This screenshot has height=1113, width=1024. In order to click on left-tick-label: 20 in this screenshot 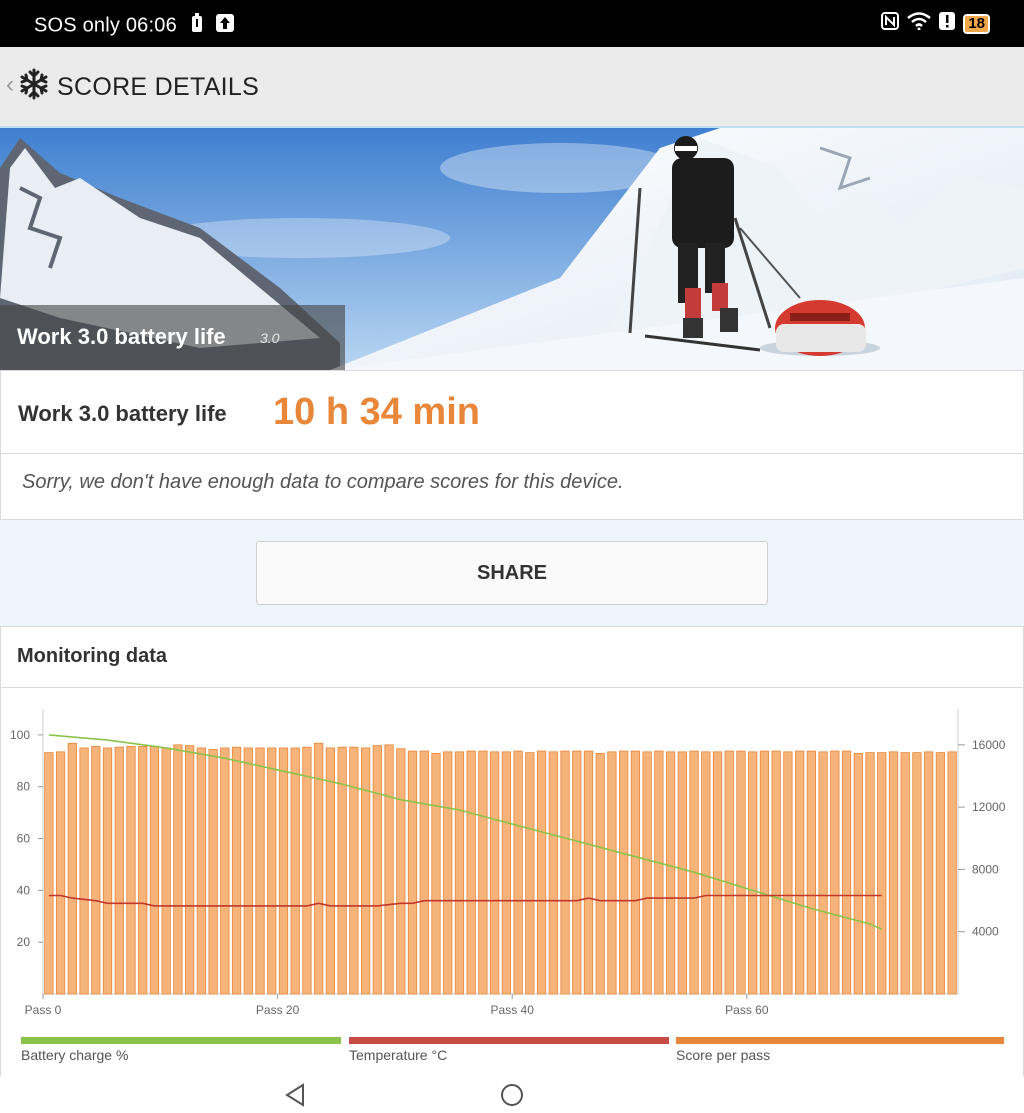, I will do `click(24, 942)`.